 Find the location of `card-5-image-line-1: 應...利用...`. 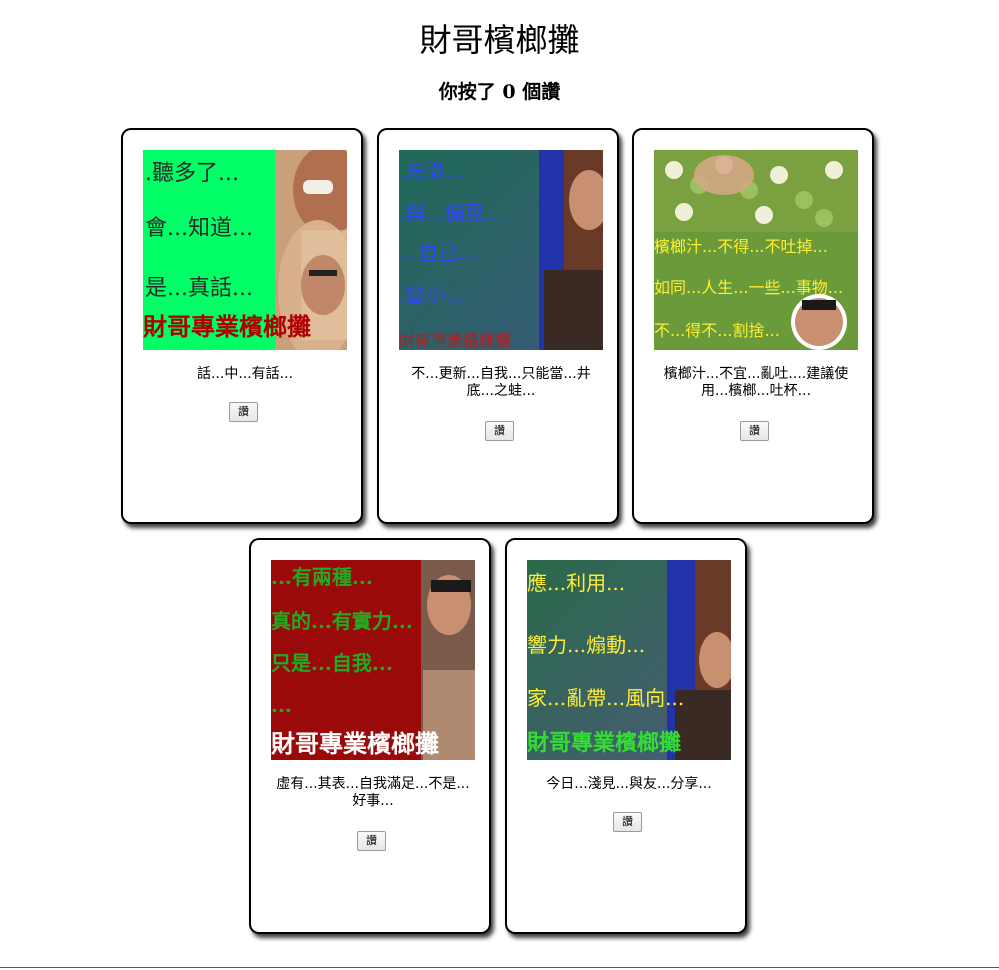

card-5-image-line-1: 應...利用... is located at coordinates (576, 583).